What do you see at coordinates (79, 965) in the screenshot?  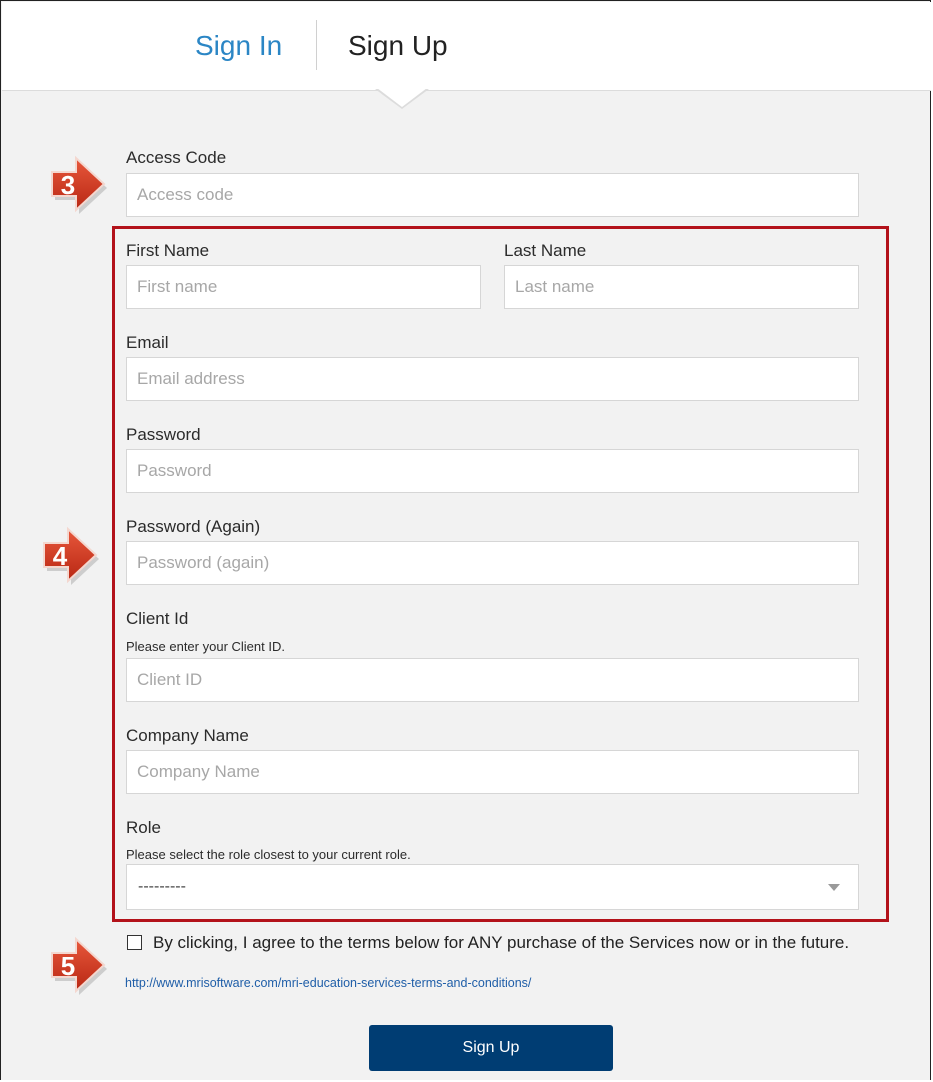 I see `callout-arrow-5: 5` at bounding box center [79, 965].